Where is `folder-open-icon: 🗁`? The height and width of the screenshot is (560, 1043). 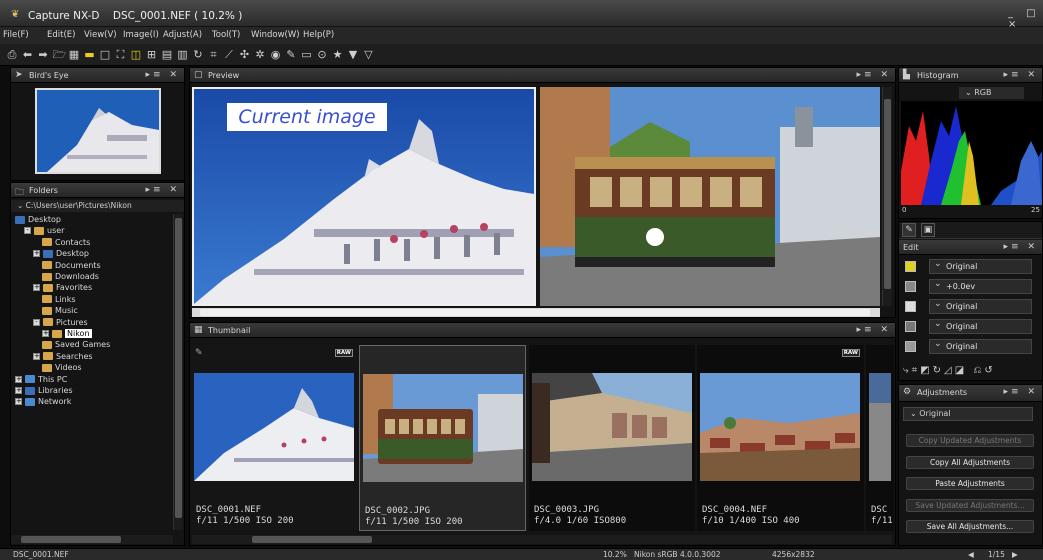 folder-open-icon: 🗁 is located at coordinates (60, 54).